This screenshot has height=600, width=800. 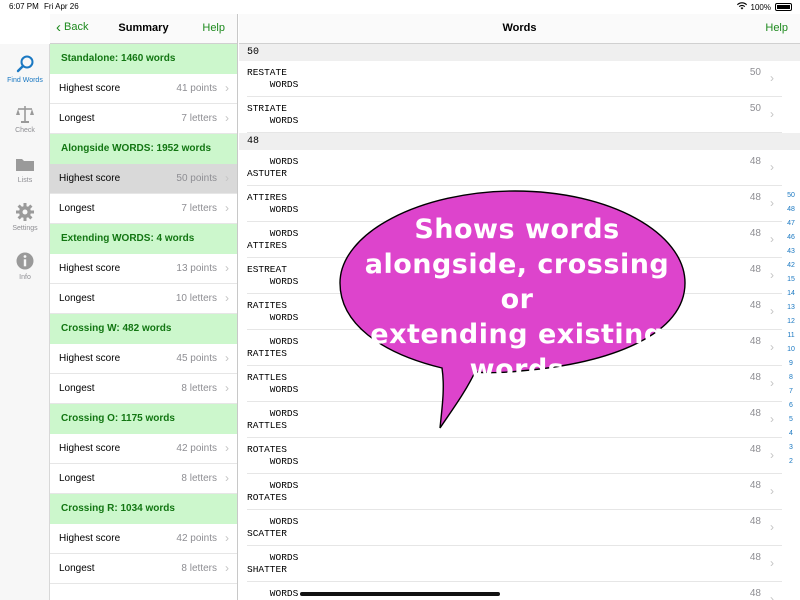 What do you see at coordinates (400, 7) in the screenshot?
I see `status-bar: 6:07 PM Fri Apr 26 100%` at bounding box center [400, 7].